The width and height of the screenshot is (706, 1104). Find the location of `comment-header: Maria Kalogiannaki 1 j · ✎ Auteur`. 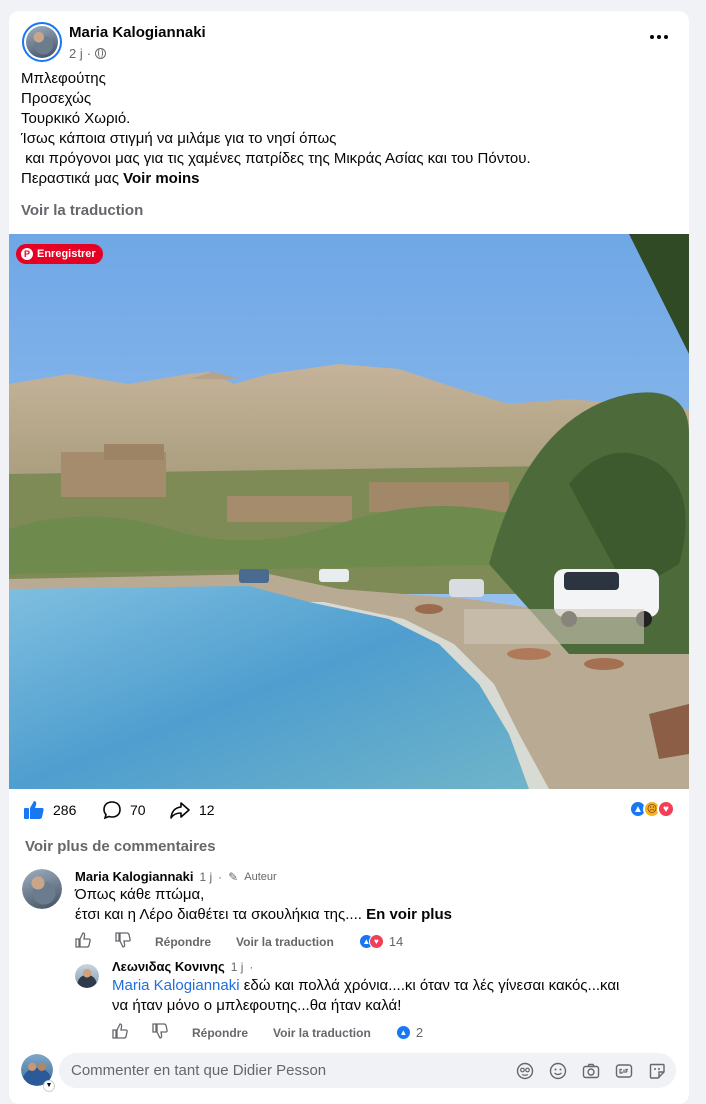

comment-header: Maria Kalogiannaki 1 j · ✎ Auteur is located at coordinates (176, 876).